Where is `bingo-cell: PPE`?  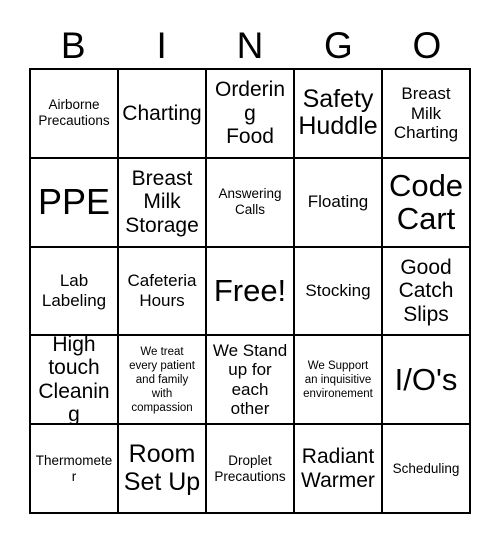 bingo-cell: PPE is located at coordinates (75, 203).